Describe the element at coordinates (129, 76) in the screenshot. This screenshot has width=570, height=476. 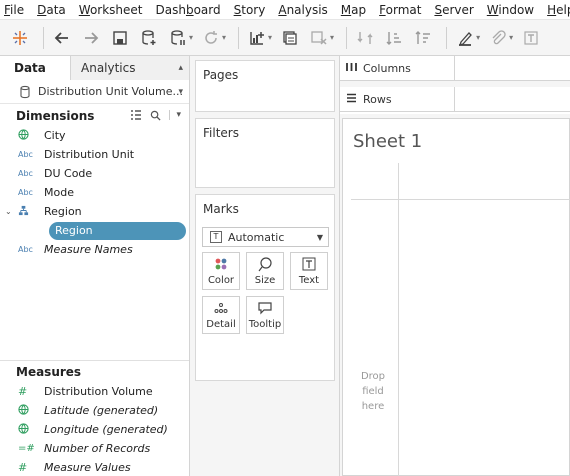
I see `tab-analytics: Analytics ▴ ▾` at that location.